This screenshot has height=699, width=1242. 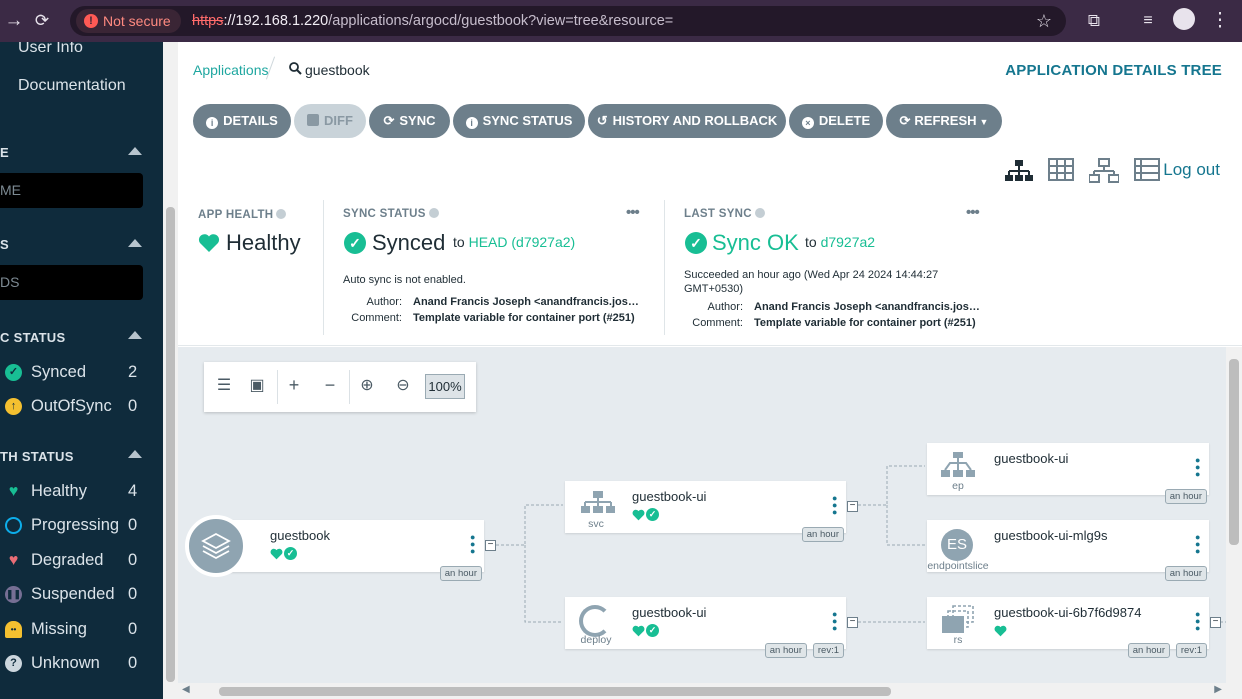 I want to click on sidebar-name-heading: E, so click(x=4, y=152).